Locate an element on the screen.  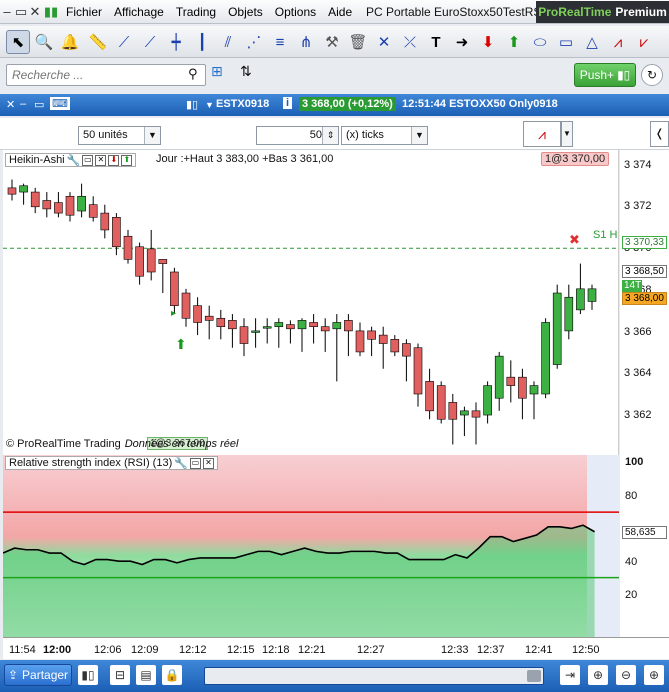
menu-objets: Objets is located at coordinates (245, 12).